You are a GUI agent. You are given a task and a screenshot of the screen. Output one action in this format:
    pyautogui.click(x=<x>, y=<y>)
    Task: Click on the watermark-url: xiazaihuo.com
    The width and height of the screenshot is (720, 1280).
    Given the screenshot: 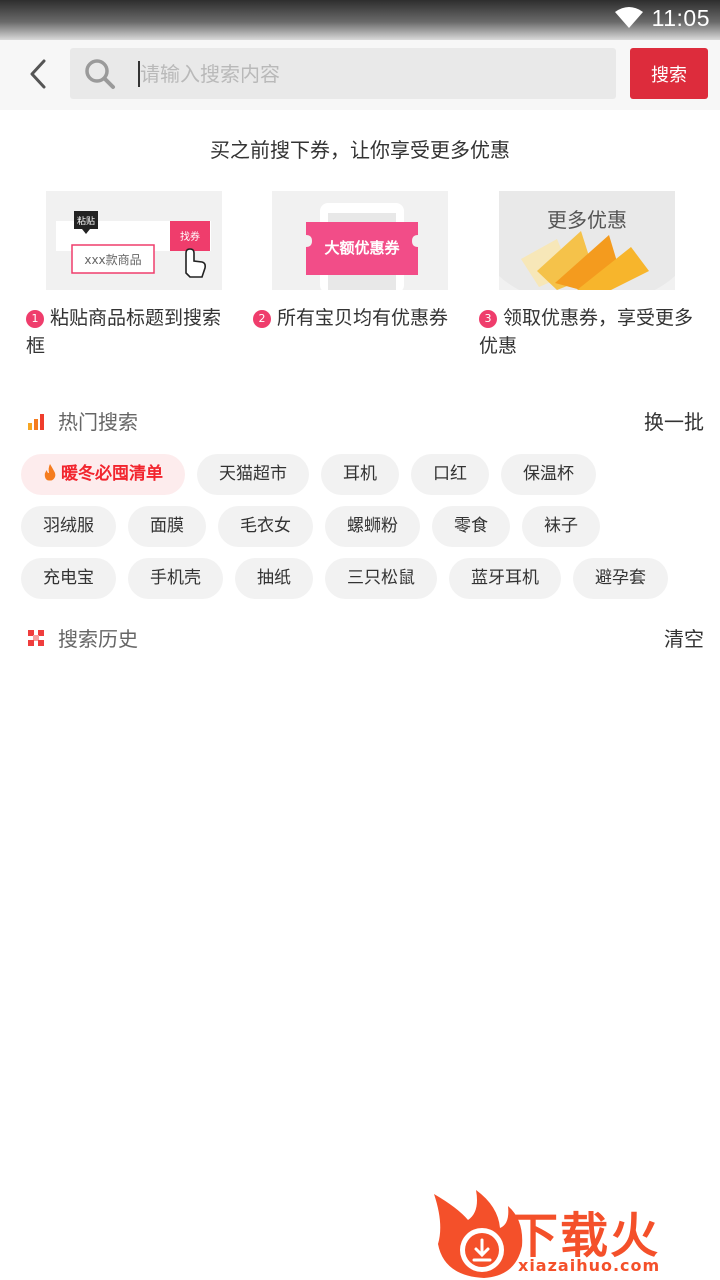 What is the action you would take?
    pyautogui.click(x=589, y=1265)
    